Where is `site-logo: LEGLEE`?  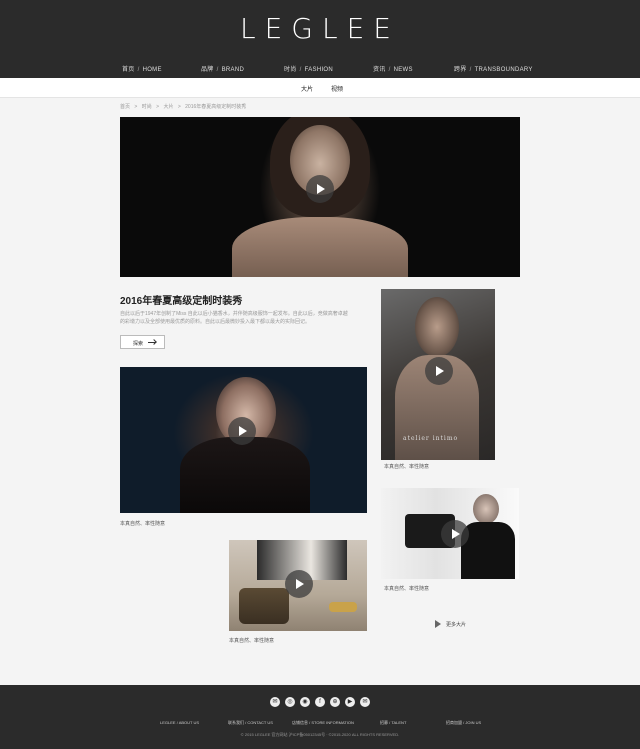
site-logo: LEGLEE is located at coordinates (320, 28).